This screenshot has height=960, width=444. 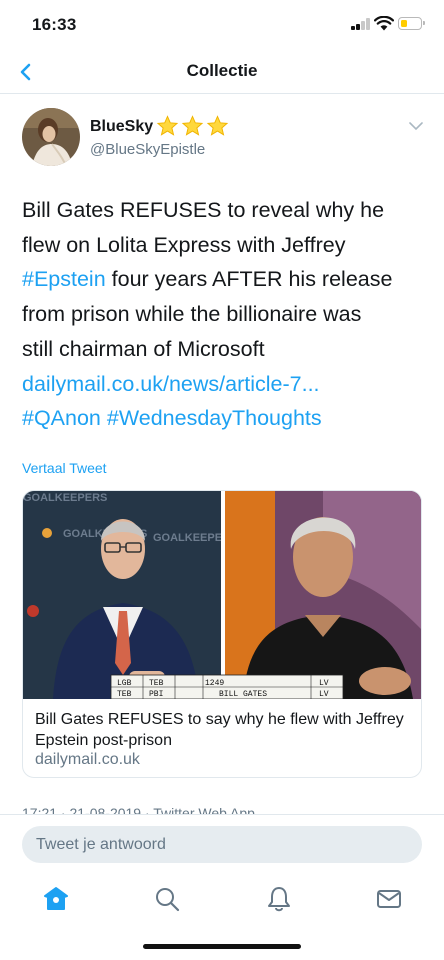 What do you see at coordinates (192, 314) in the screenshot?
I see `tweet-text-segment: from prison while the billionaire was` at bounding box center [192, 314].